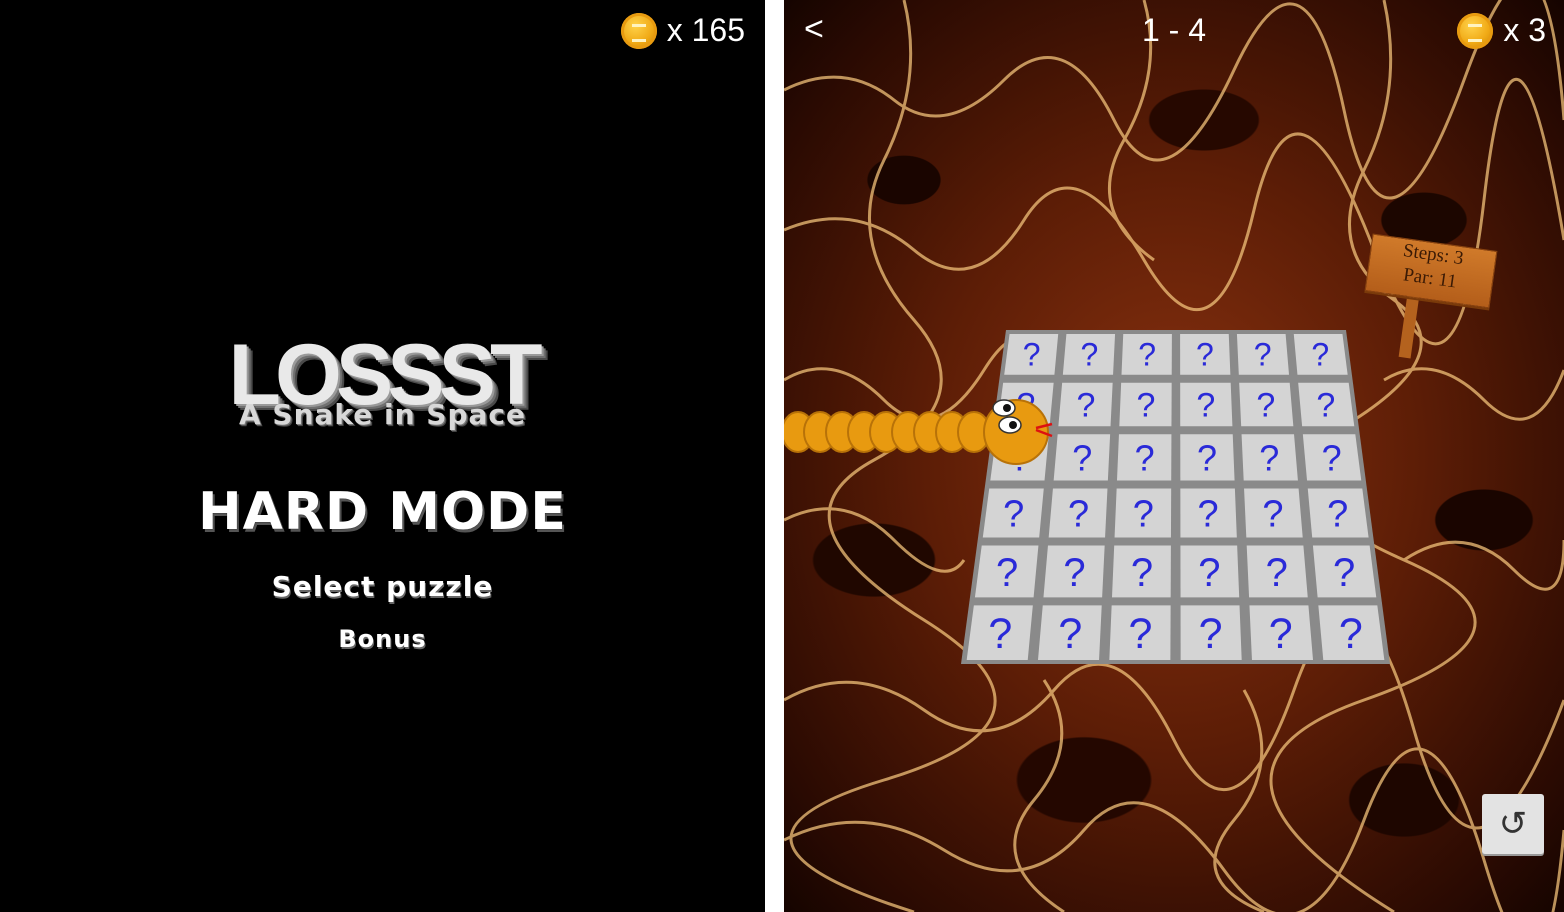 The image size is (1564, 912). Describe the element at coordinates (382, 414) in the screenshot. I see `logo-subtitle: A Snake in Space` at that location.